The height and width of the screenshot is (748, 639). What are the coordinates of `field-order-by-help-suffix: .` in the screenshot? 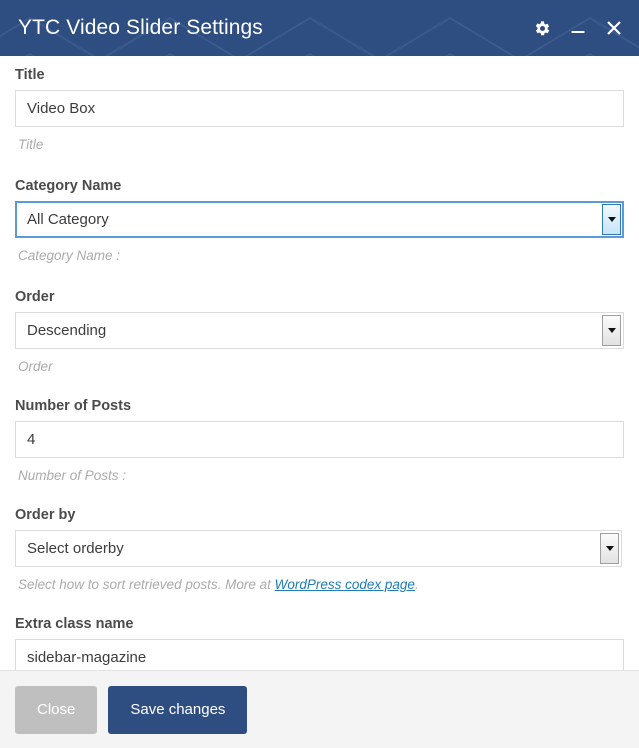 It's located at (416, 584).